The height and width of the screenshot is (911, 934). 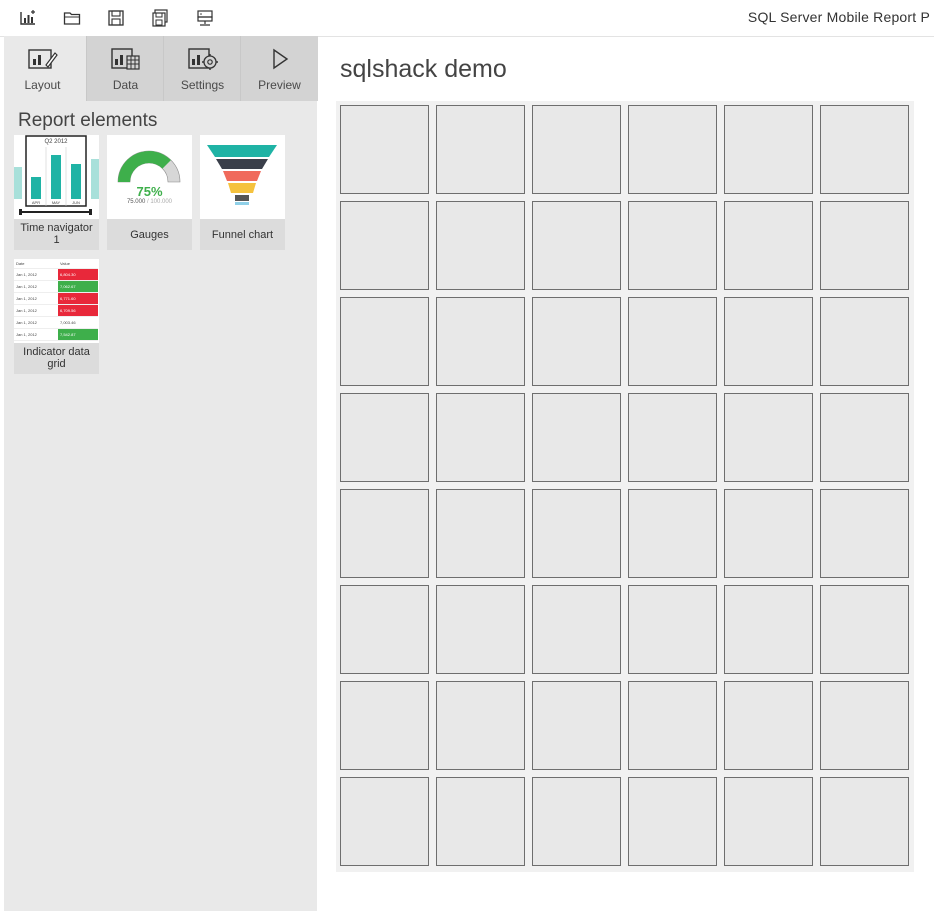 I want to click on time-navigator-thumbnail: Q2 2012 APR MAY JUN, so click(x=56, y=177).